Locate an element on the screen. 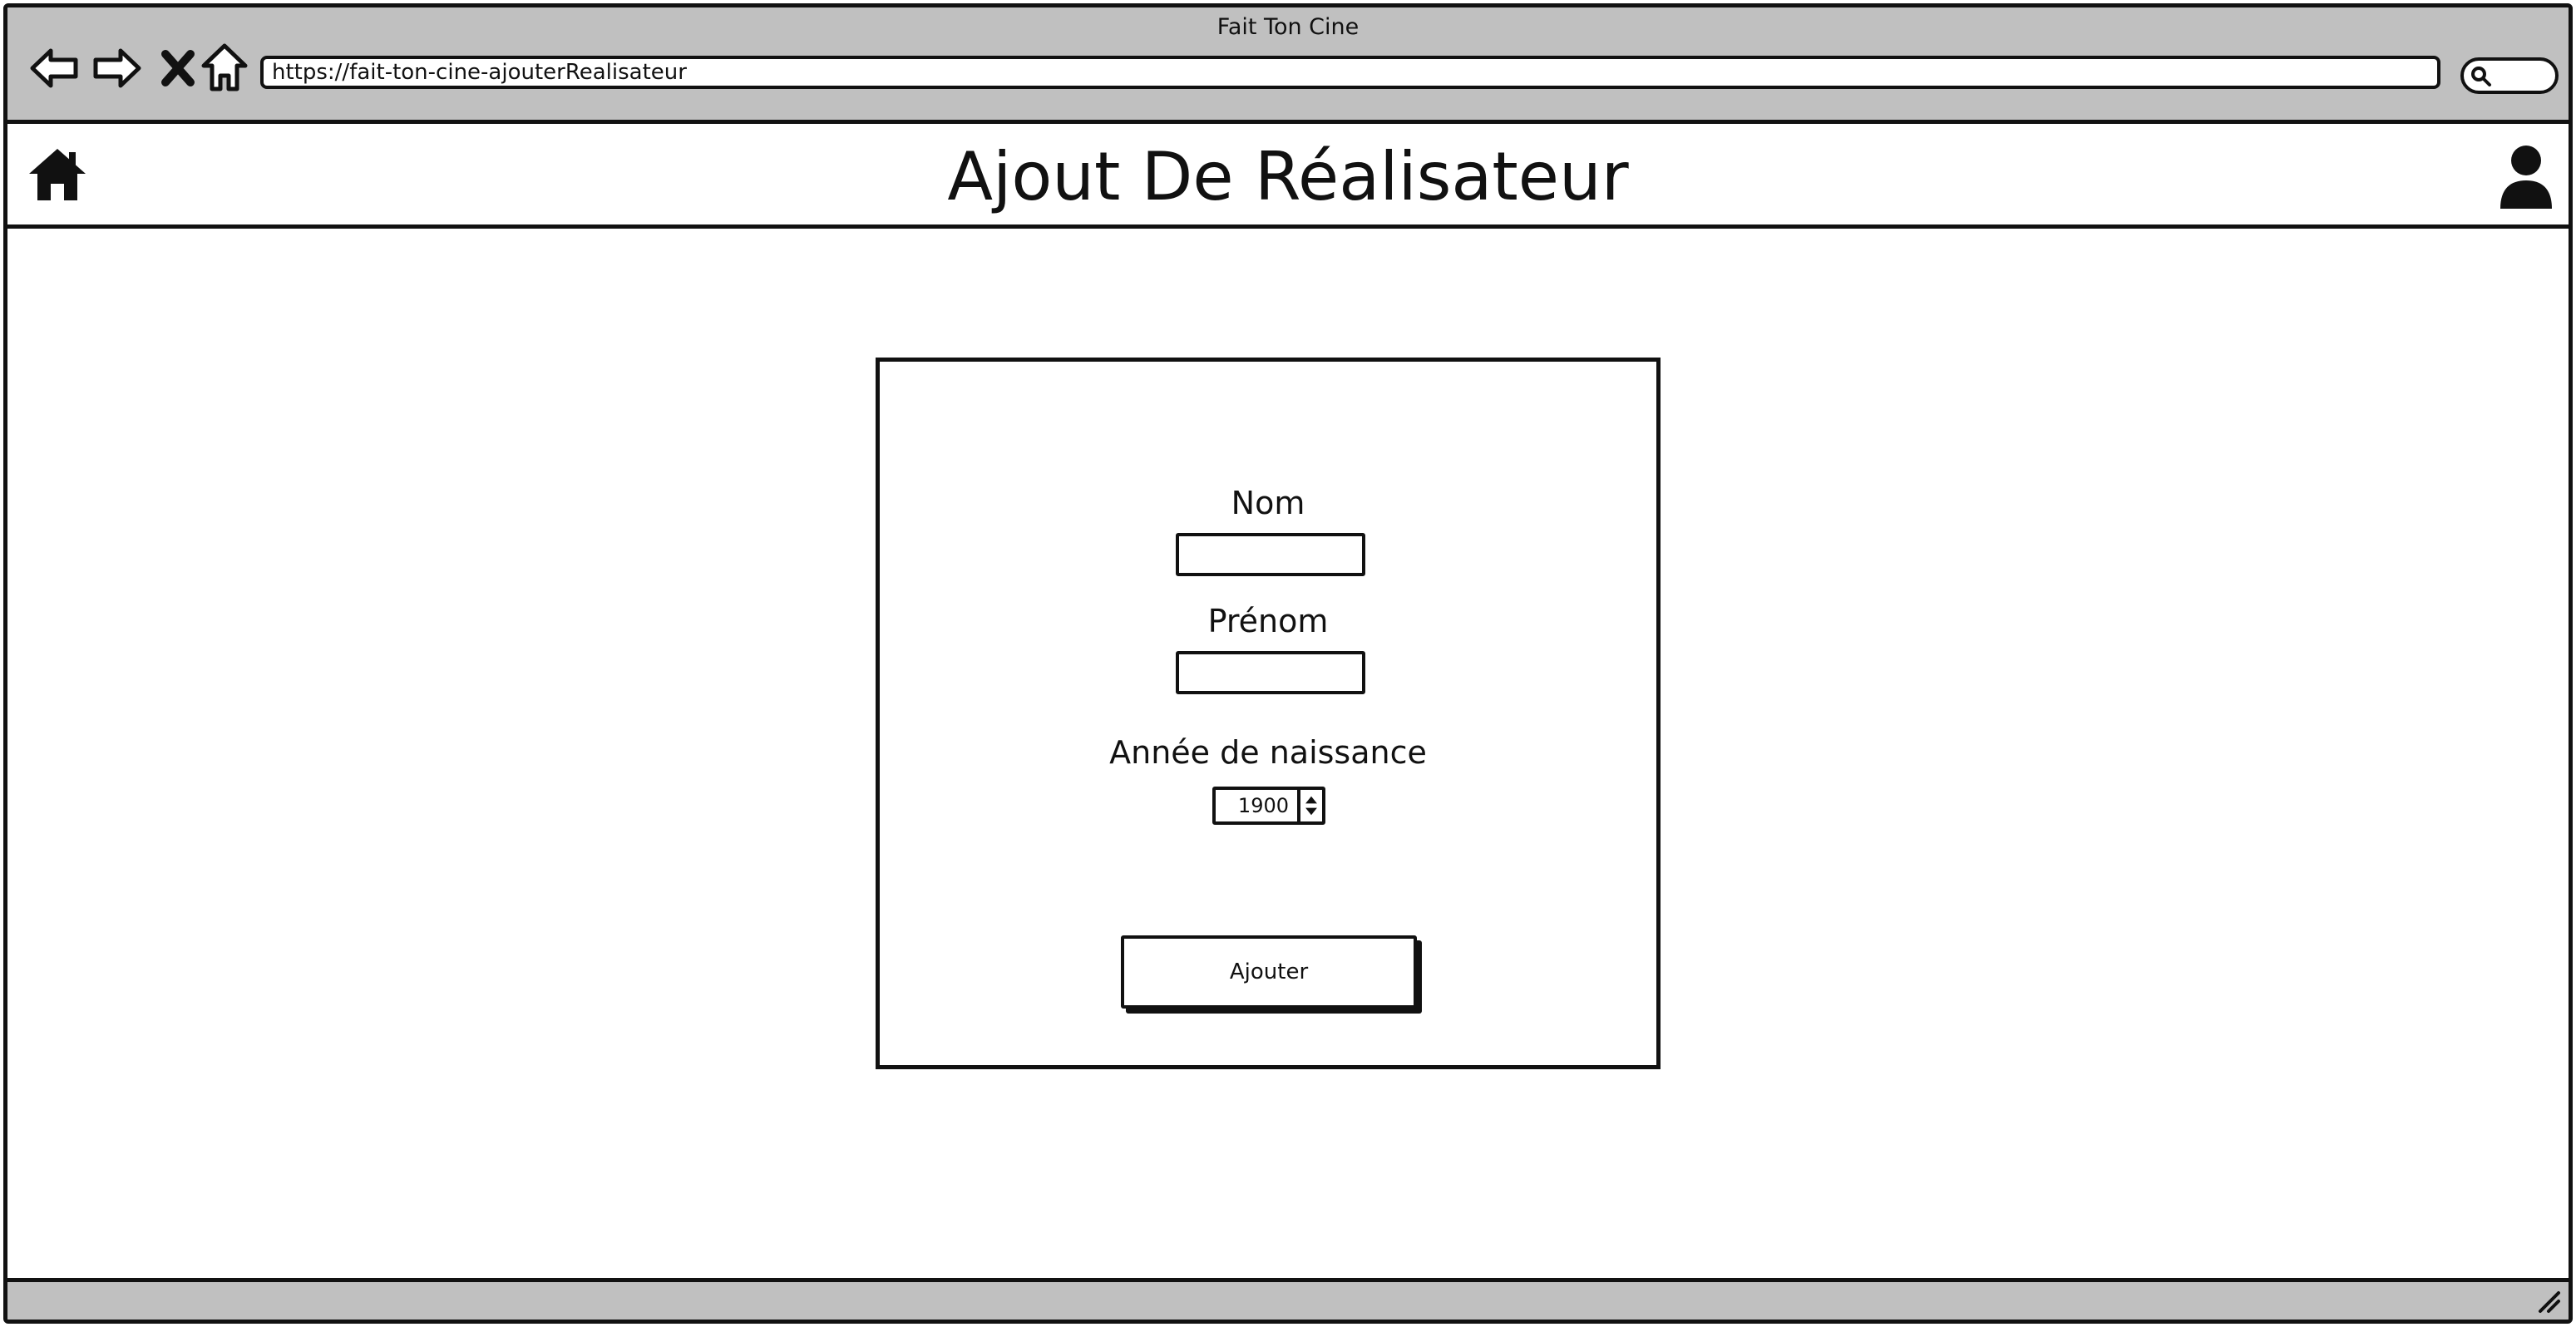 The image size is (2576, 1327). nom-label: Nom is located at coordinates (1268, 503).